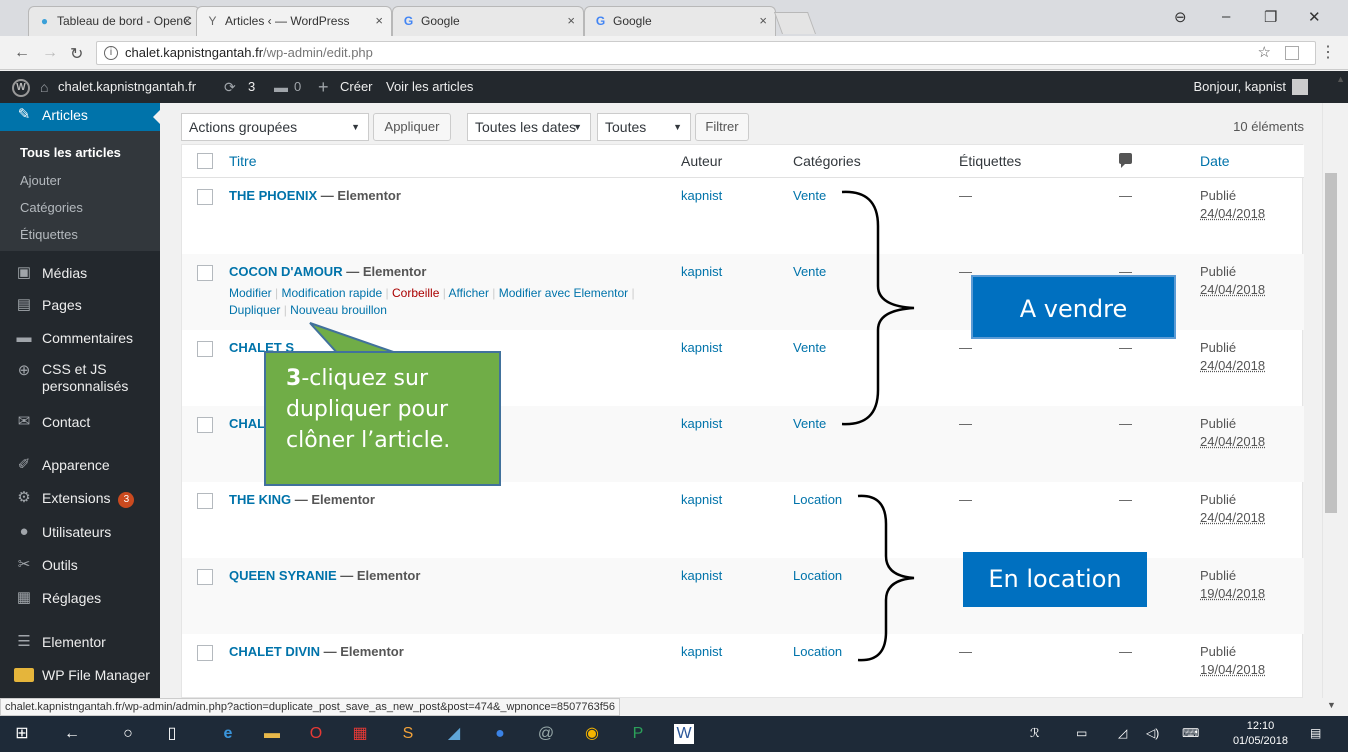  What do you see at coordinates (360, 734) in the screenshot?
I see `gift-icon: ▦` at bounding box center [360, 734].